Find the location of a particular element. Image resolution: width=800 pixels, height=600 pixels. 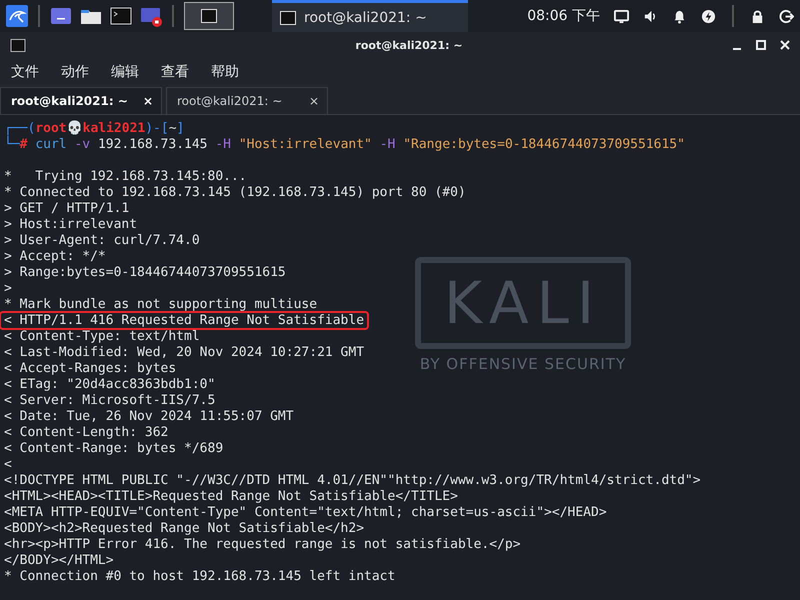

dragon-logo-icon is located at coordinates (17, 16).